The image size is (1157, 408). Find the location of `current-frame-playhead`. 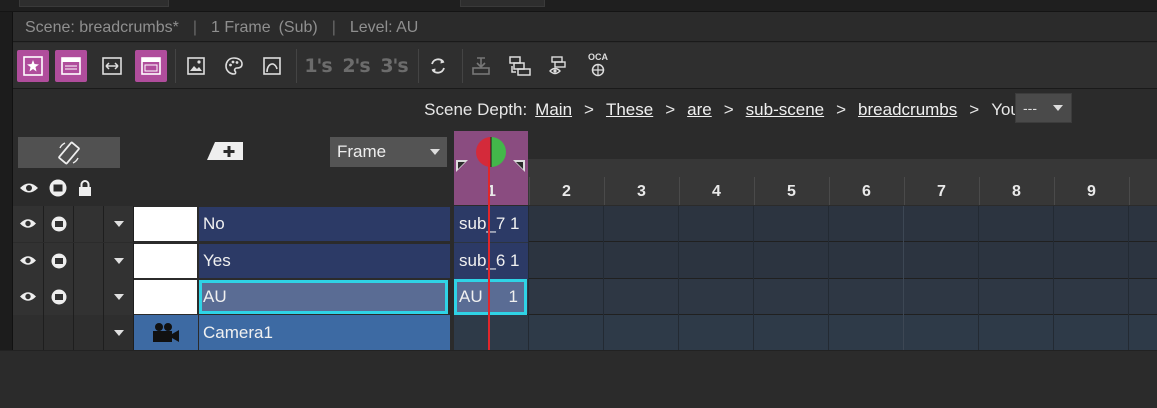

current-frame-playhead is located at coordinates (489, 255).